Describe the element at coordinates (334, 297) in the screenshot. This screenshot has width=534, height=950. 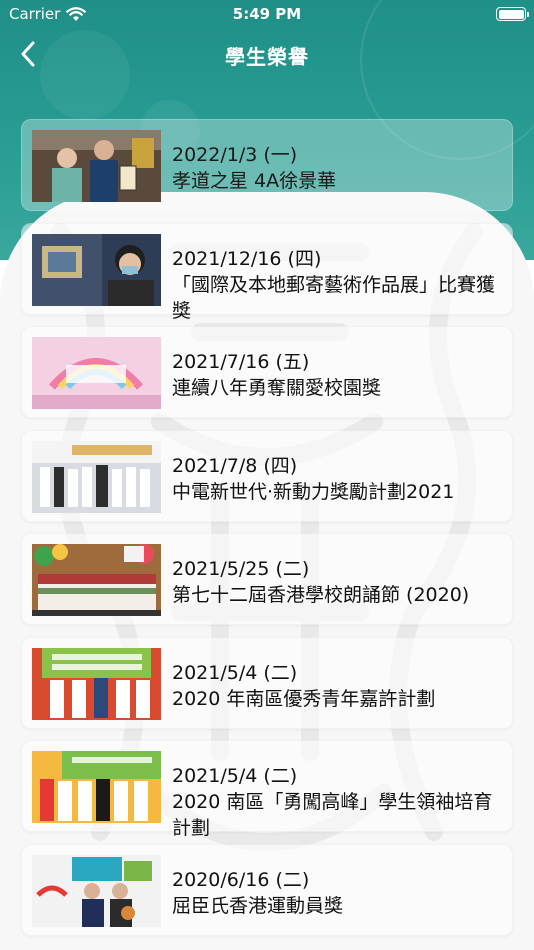
I see `item-title: 「國際及本地郵寄藝術作品展」比賽獲獎` at that location.